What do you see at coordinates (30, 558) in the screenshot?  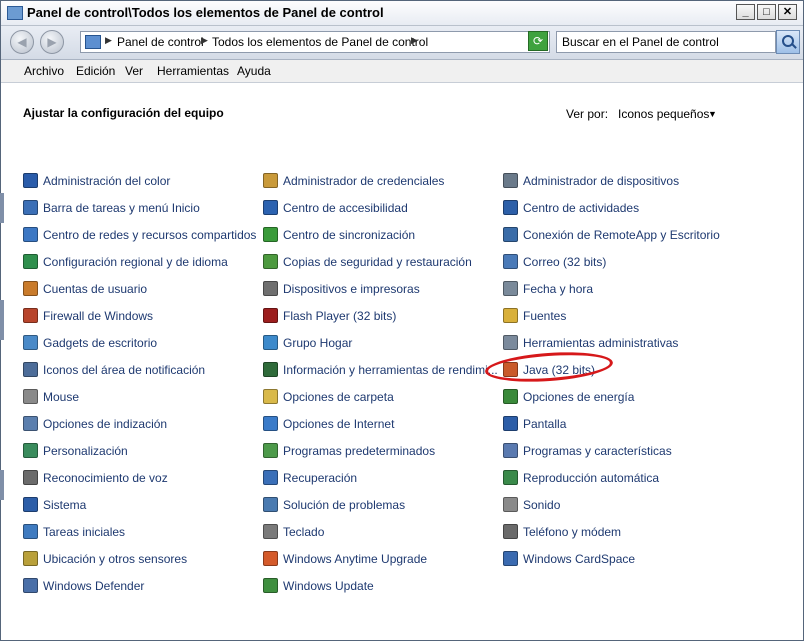 I see `sensor-icon` at bounding box center [30, 558].